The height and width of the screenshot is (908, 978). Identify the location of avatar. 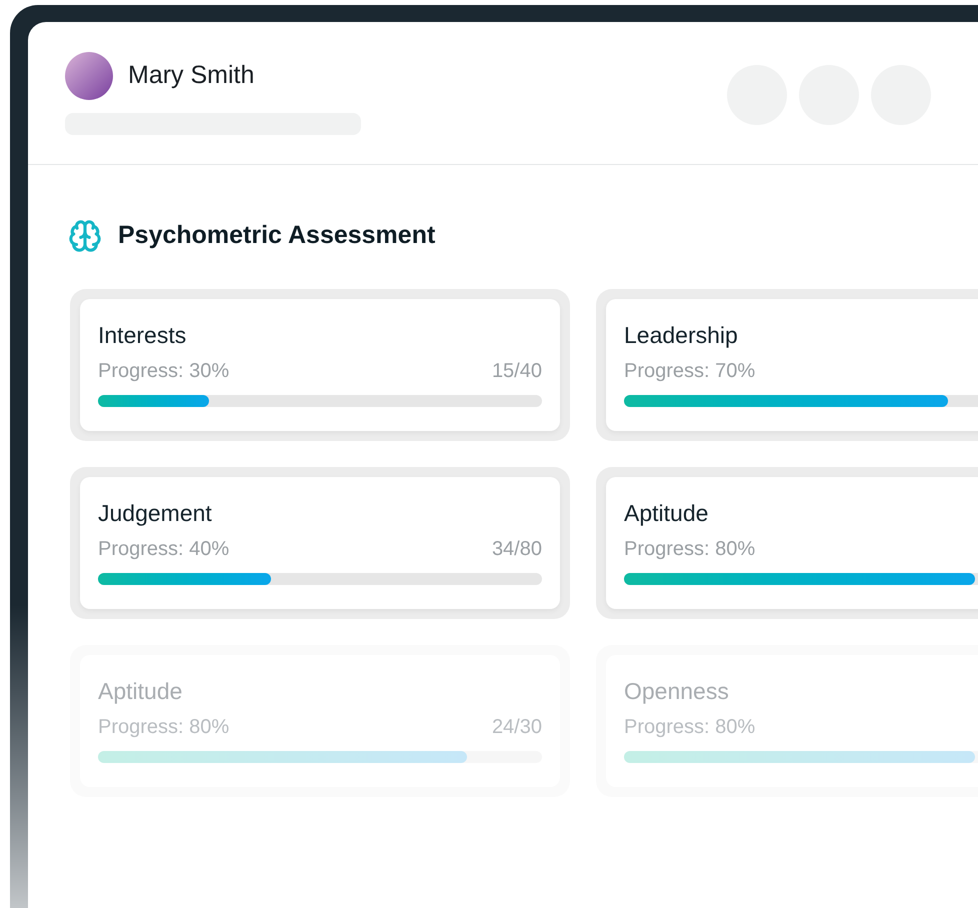
(89, 76).